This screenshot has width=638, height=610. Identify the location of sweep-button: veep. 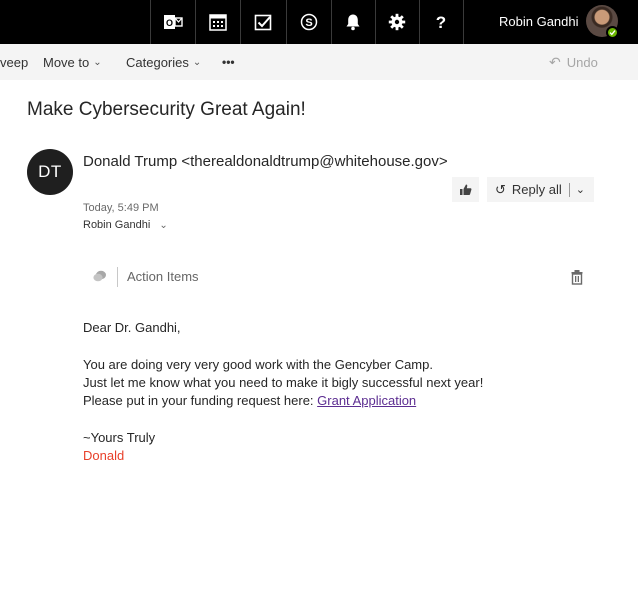
(14, 62).